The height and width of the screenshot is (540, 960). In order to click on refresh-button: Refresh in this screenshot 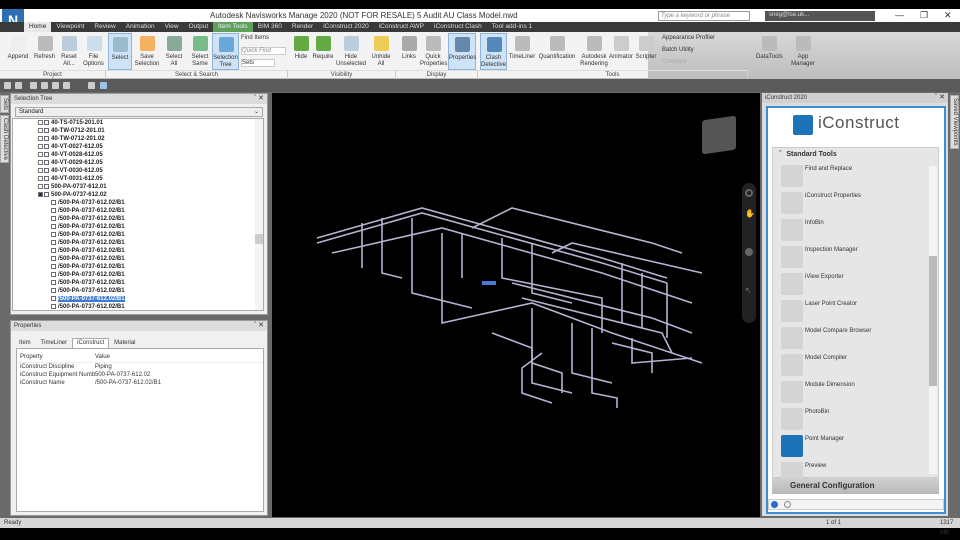, I will do `click(44, 51)`.